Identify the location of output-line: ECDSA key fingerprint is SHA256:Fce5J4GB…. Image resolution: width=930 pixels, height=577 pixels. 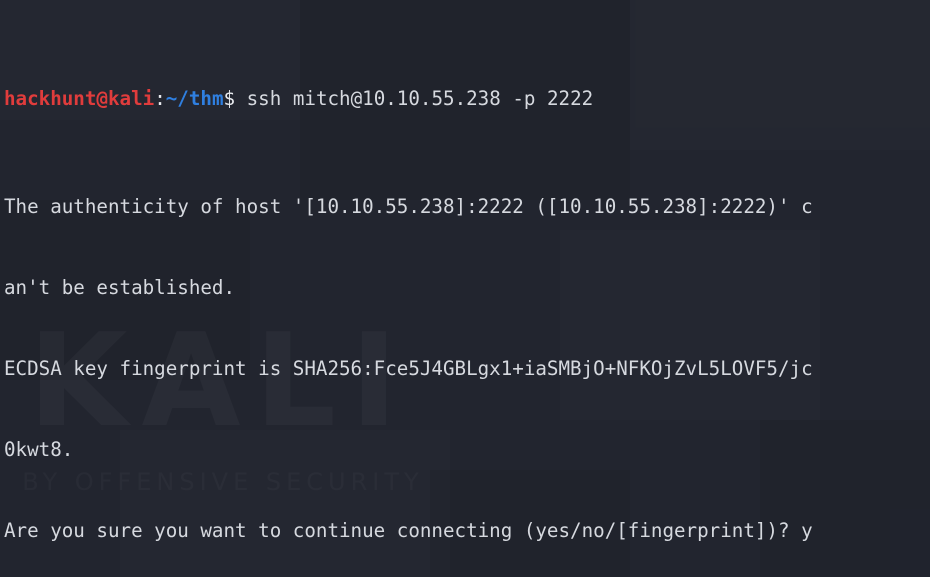
(408, 368).